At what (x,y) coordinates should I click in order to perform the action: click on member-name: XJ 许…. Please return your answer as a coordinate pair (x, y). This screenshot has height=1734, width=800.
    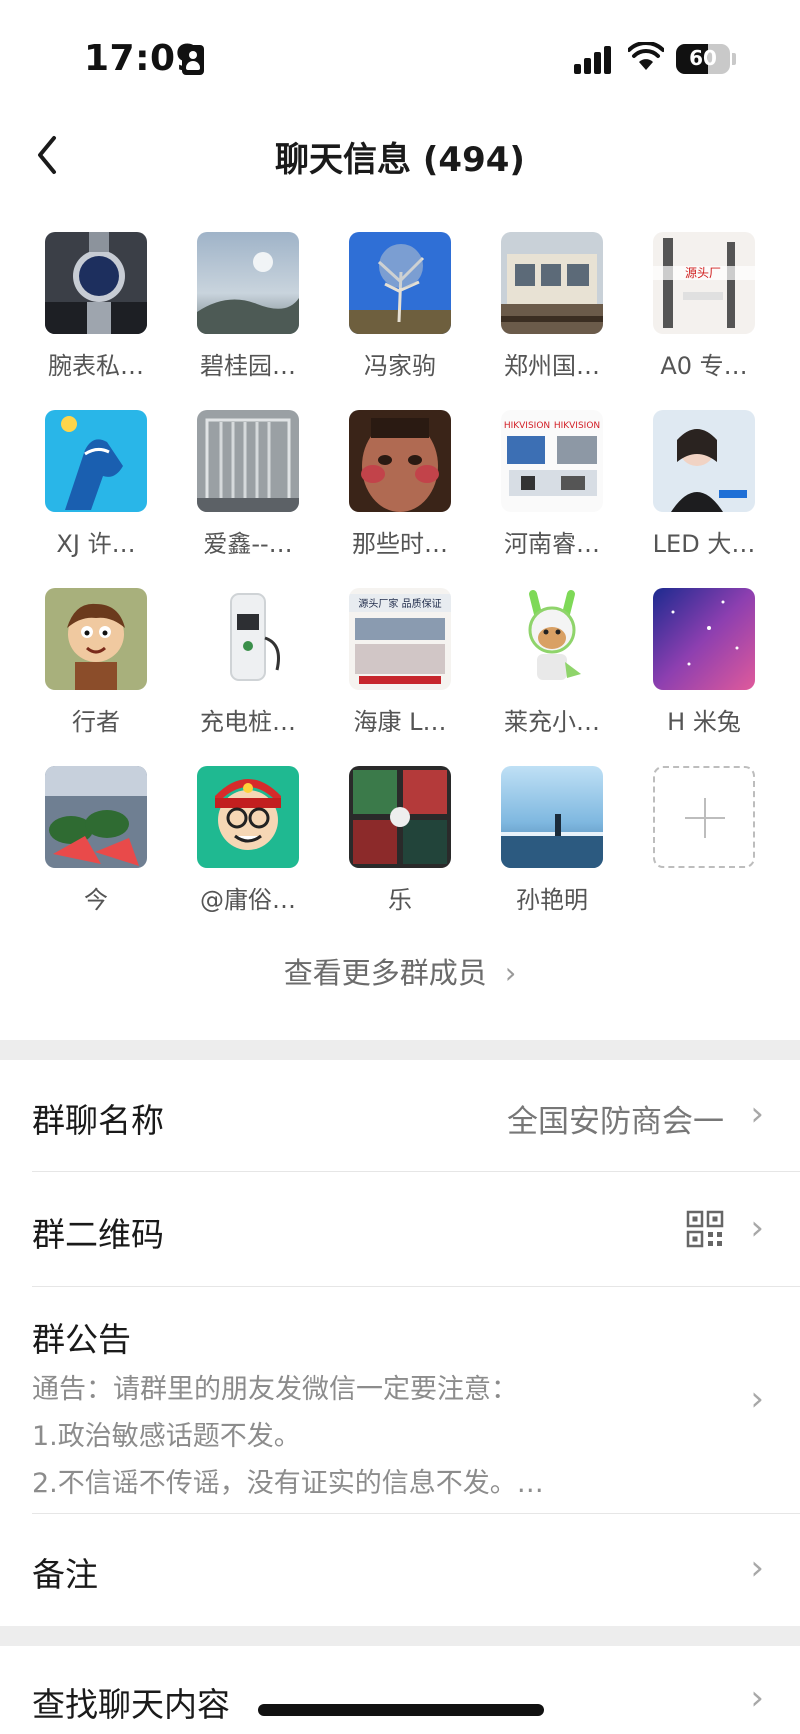
    Looking at the image, I should click on (96, 544).